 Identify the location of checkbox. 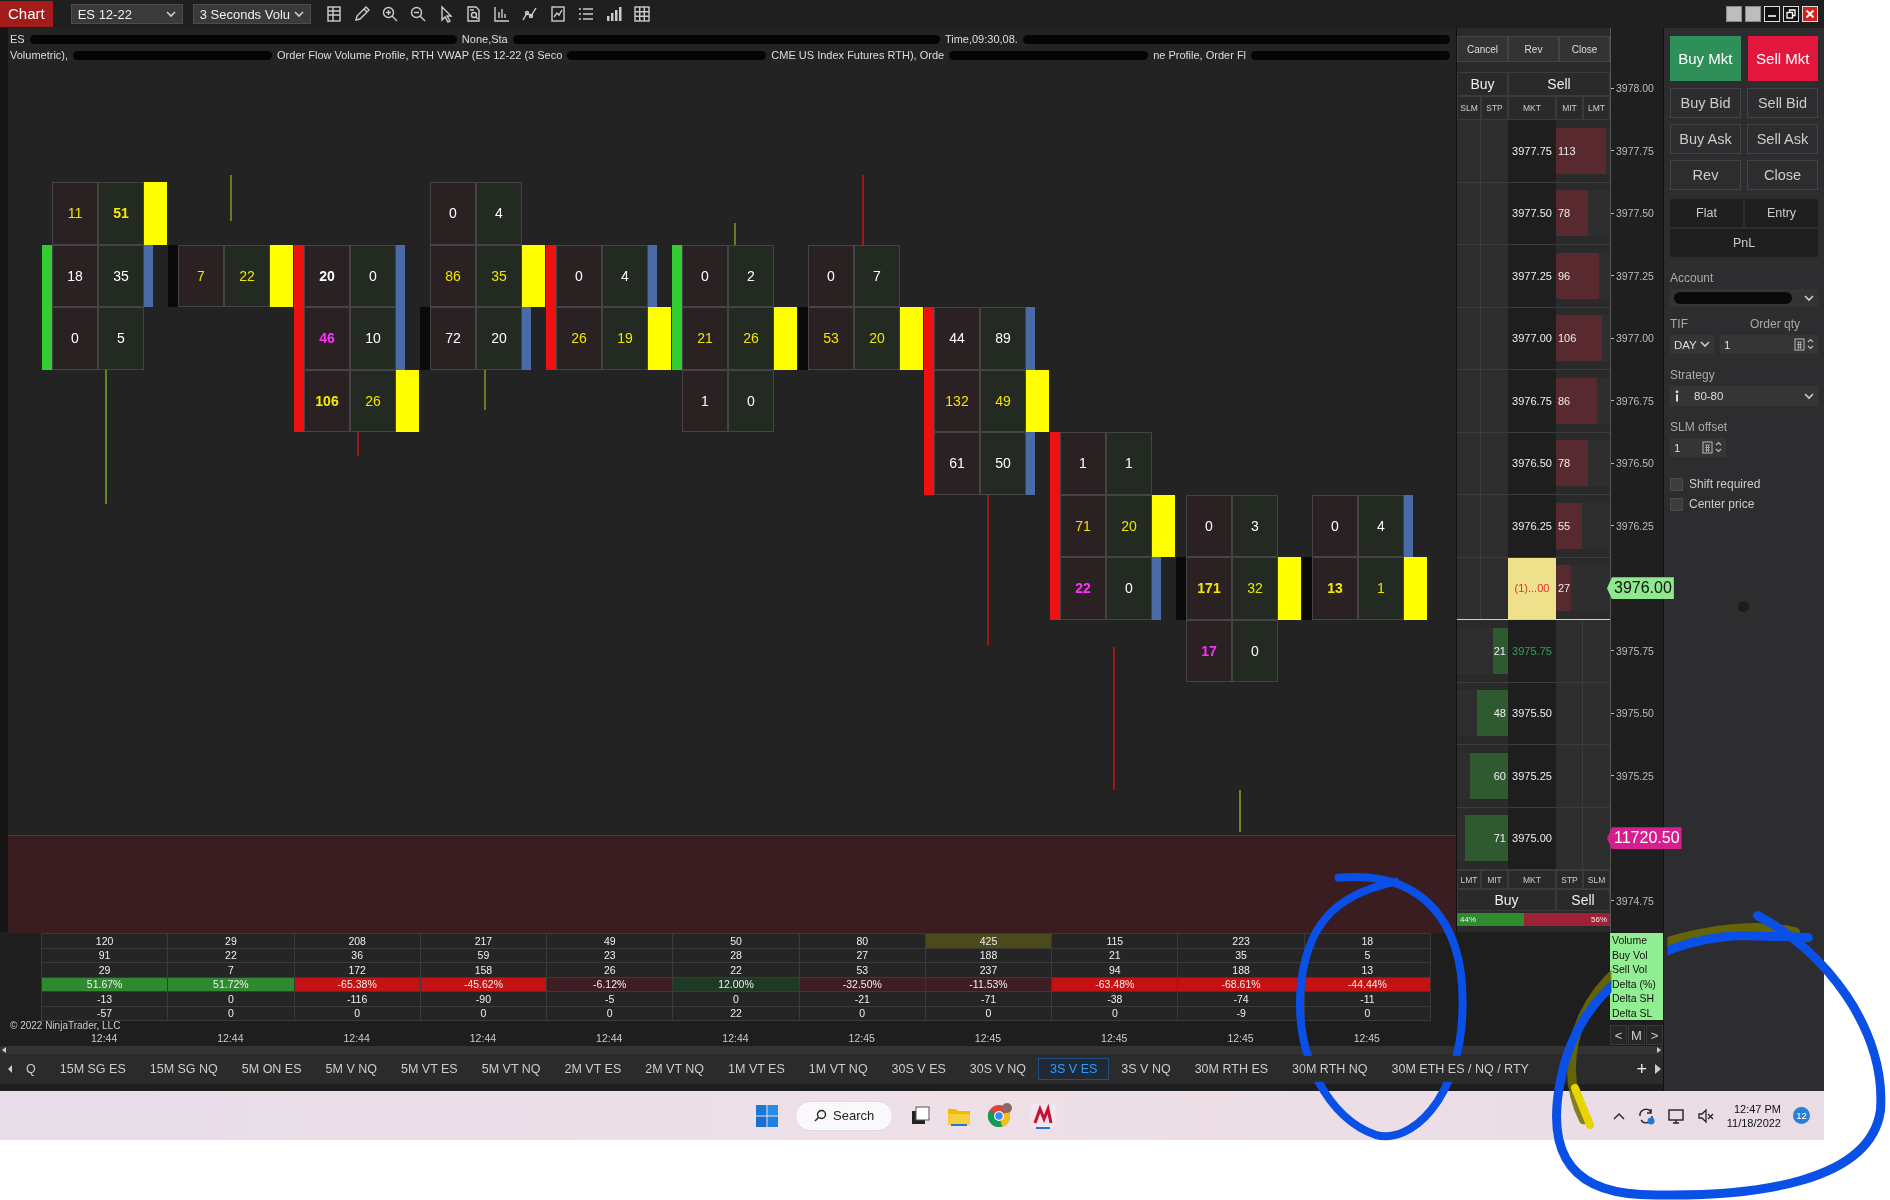
(1676, 504).